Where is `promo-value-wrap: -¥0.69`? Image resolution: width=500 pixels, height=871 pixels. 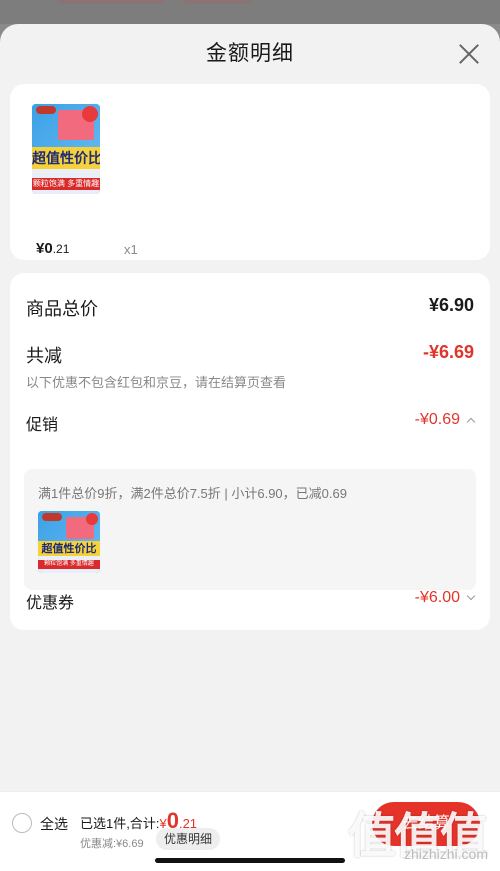
promo-value-wrap: -¥0.69 is located at coordinates (445, 420).